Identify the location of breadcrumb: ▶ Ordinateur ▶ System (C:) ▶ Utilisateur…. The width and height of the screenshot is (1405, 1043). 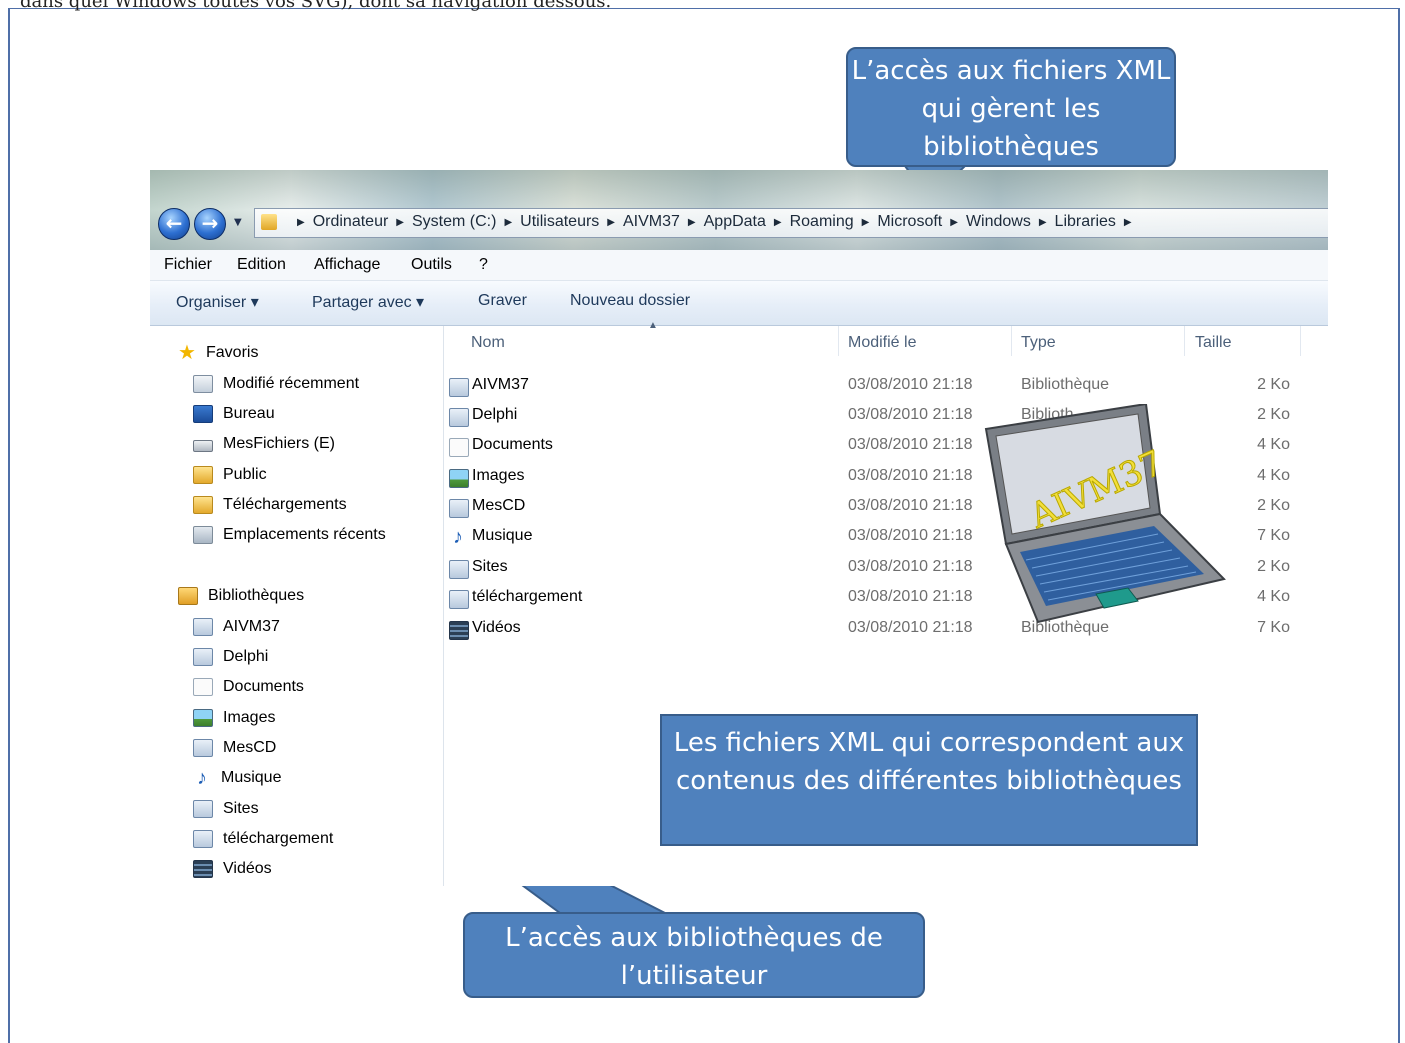
(714, 222).